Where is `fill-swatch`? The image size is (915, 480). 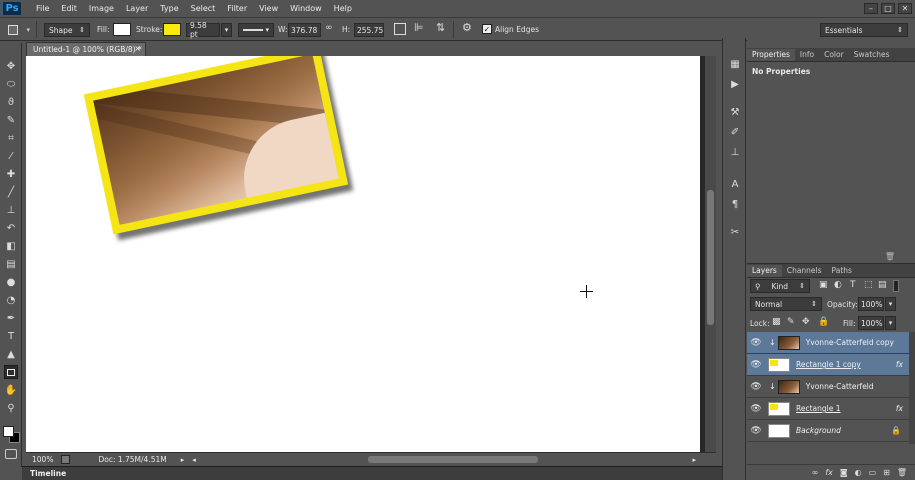 fill-swatch is located at coordinates (122, 29).